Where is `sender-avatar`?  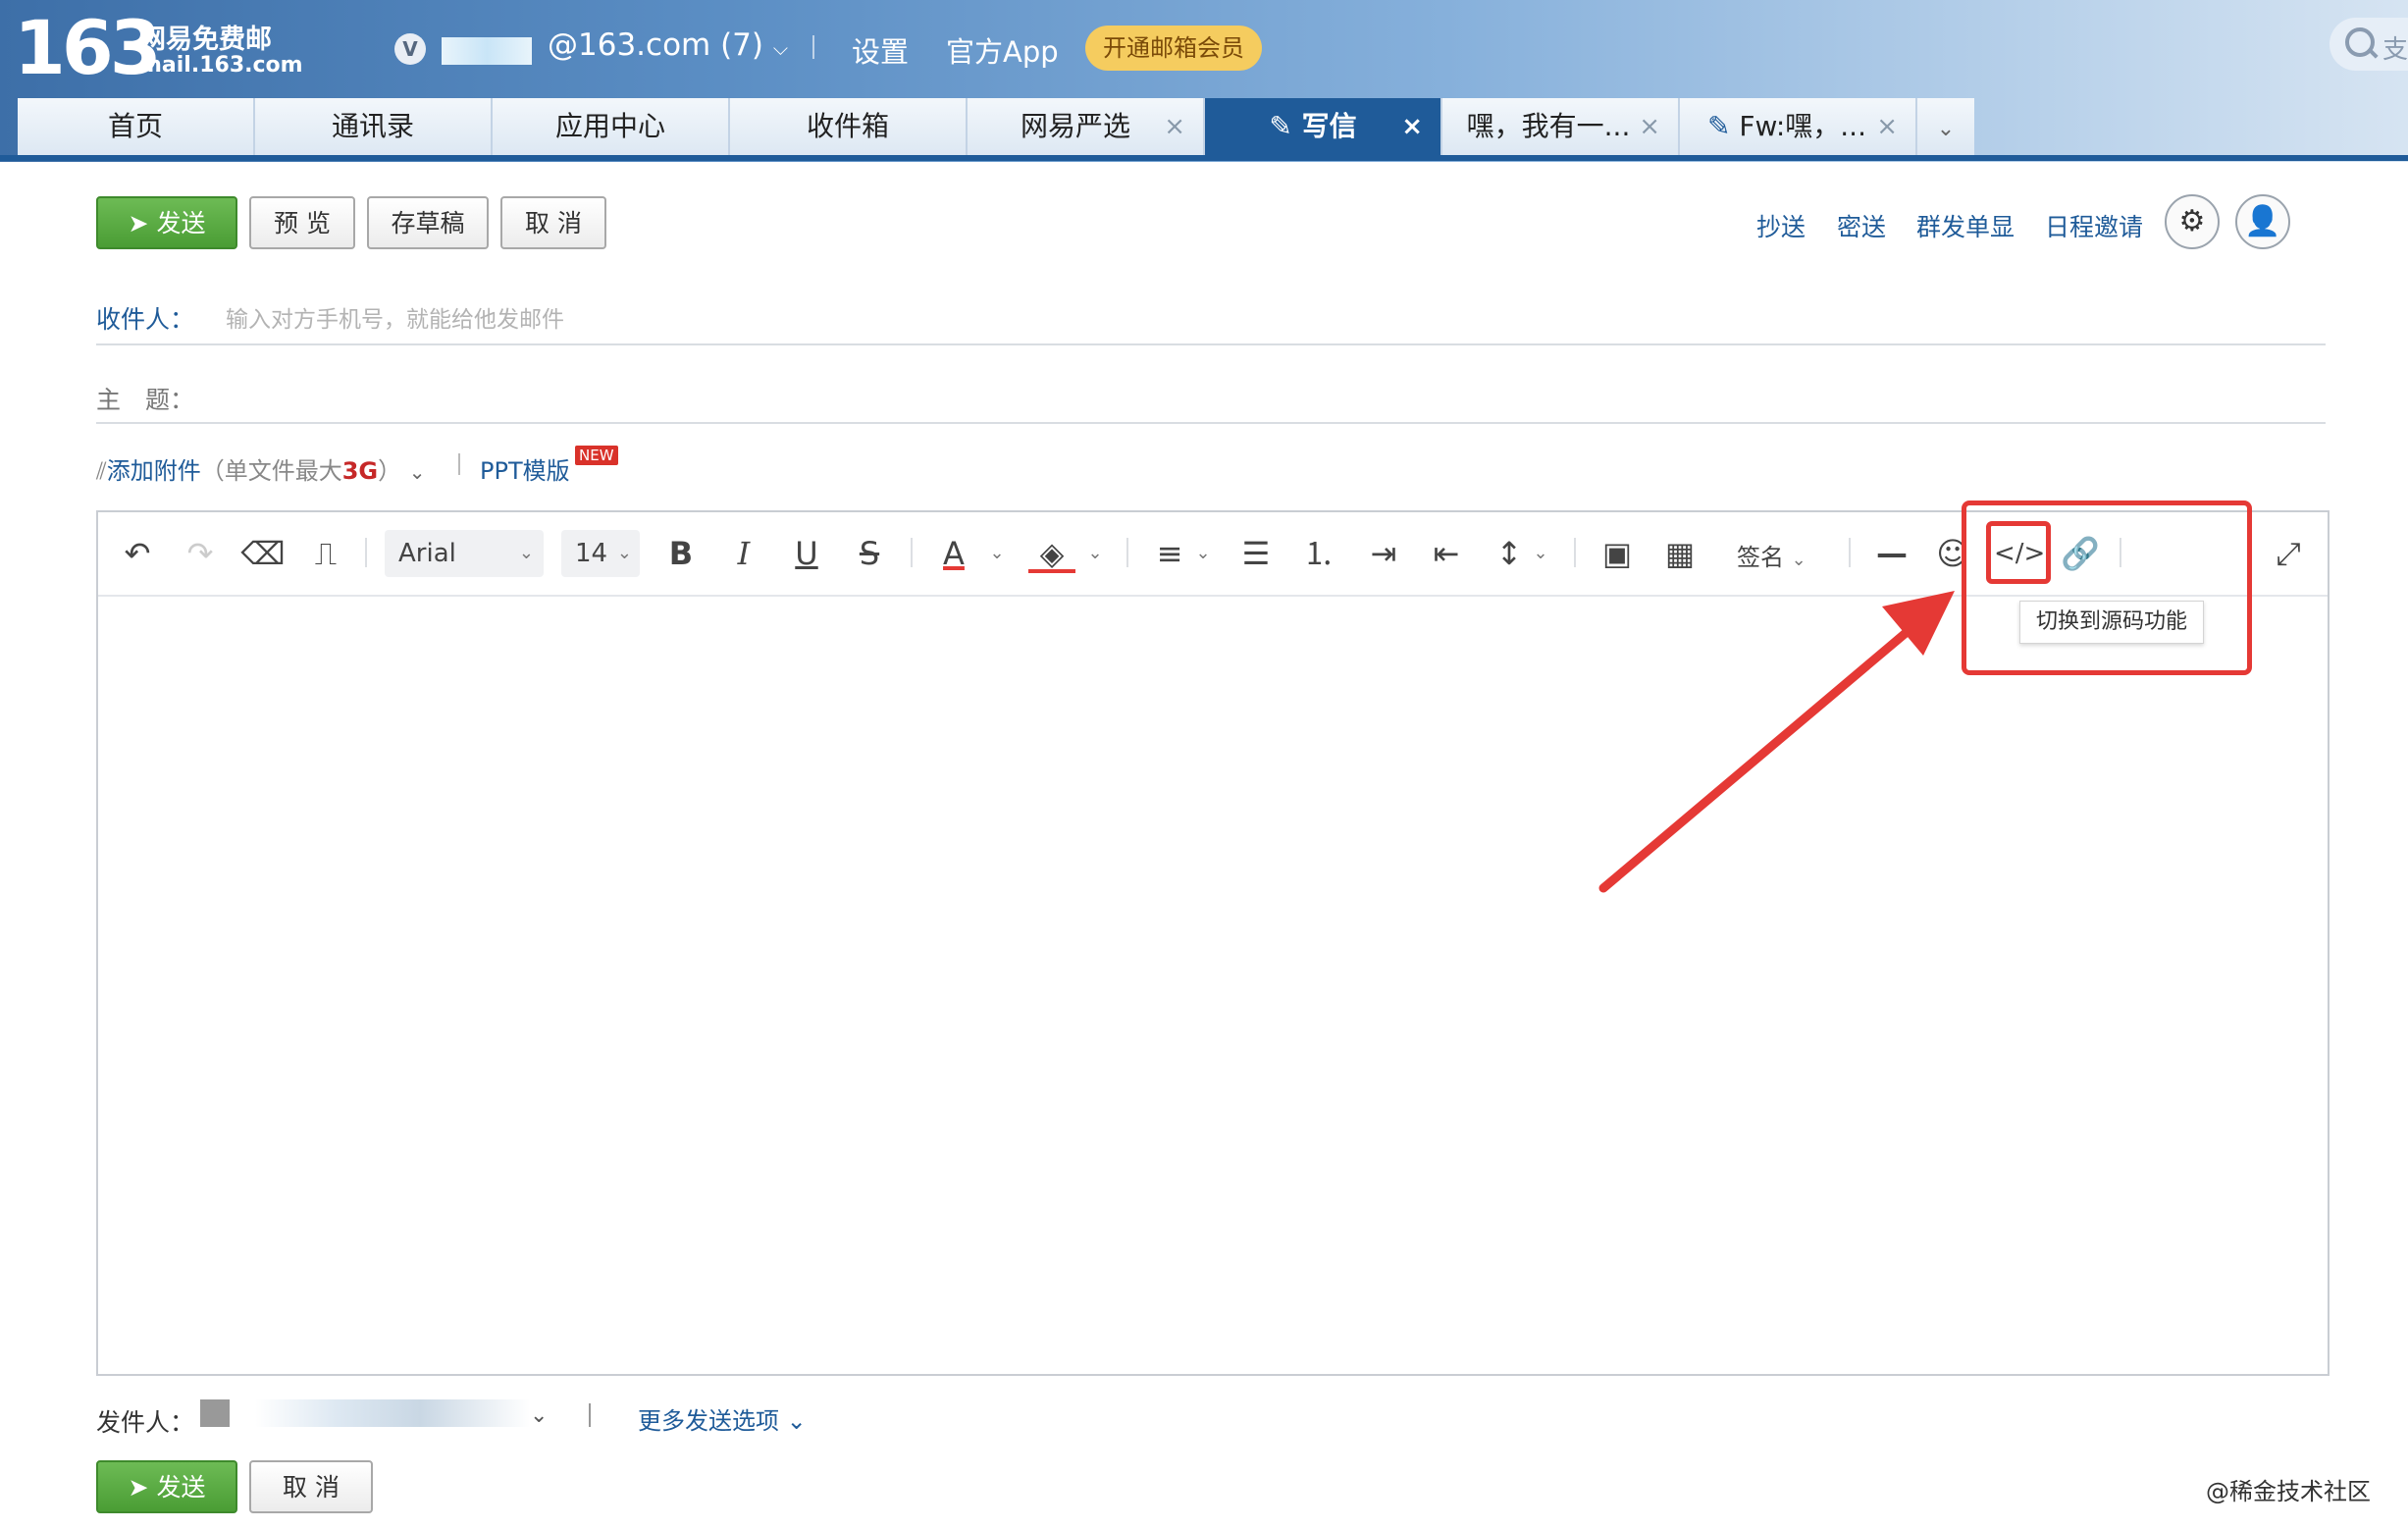 sender-avatar is located at coordinates (215, 1413).